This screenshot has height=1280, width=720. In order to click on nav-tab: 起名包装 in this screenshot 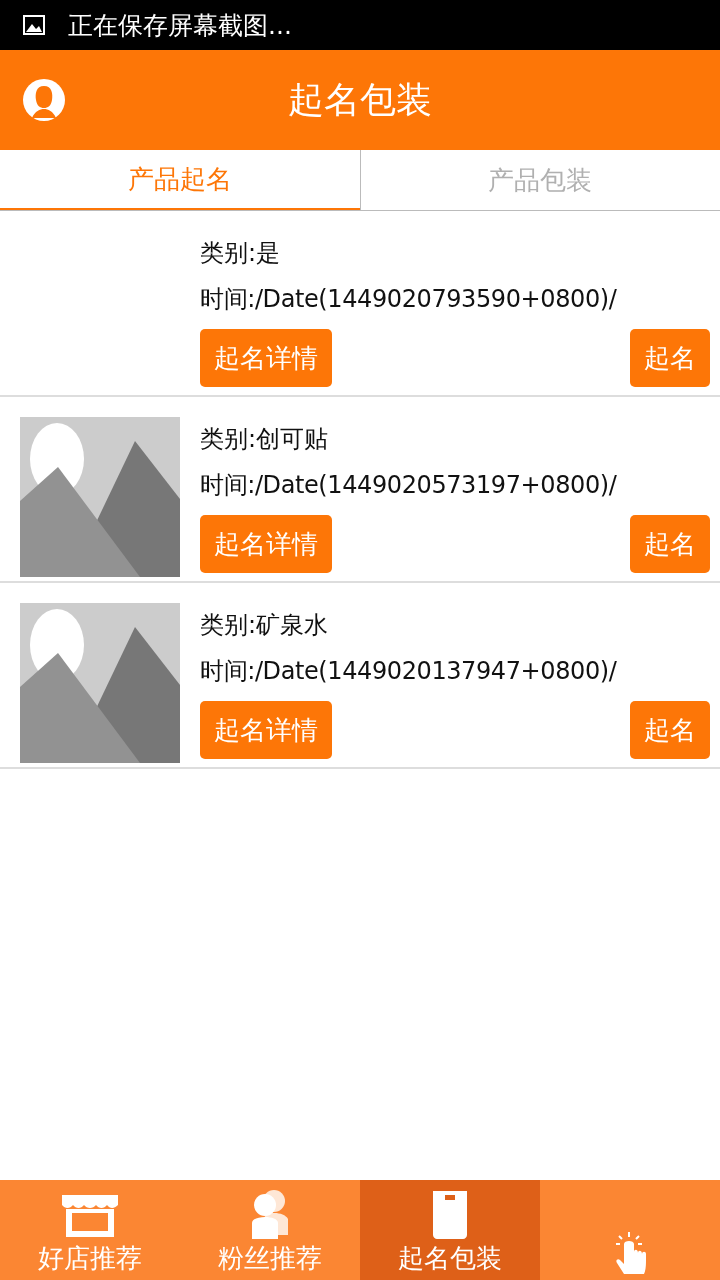, I will do `click(450, 1230)`.